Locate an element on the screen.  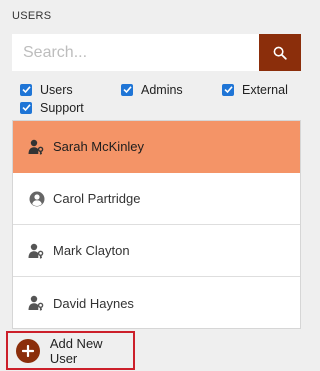
panel-title: USERS is located at coordinates (32, 16).